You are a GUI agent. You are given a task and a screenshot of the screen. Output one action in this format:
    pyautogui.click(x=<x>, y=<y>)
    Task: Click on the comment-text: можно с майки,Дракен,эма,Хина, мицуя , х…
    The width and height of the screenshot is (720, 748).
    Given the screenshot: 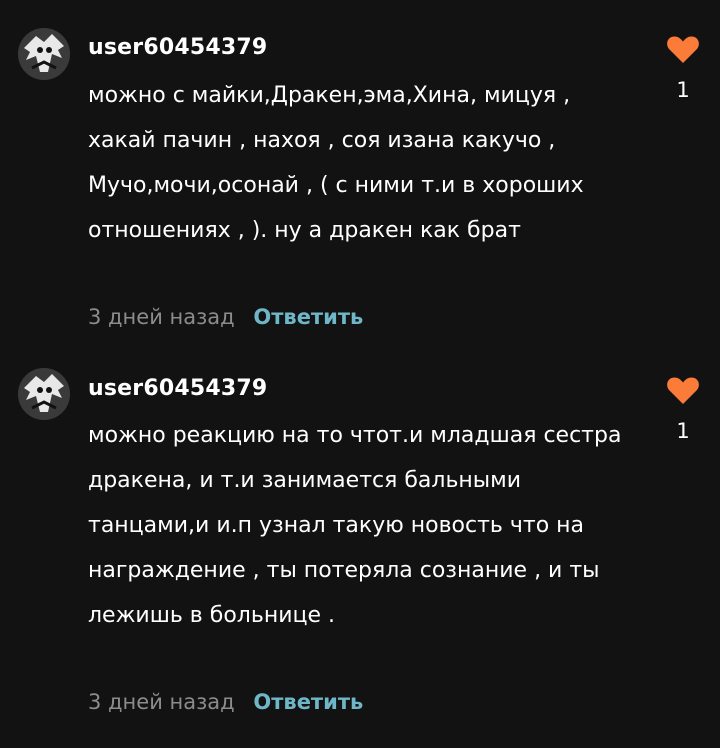 What is the action you would take?
    pyautogui.click(x=336, y=163)
    